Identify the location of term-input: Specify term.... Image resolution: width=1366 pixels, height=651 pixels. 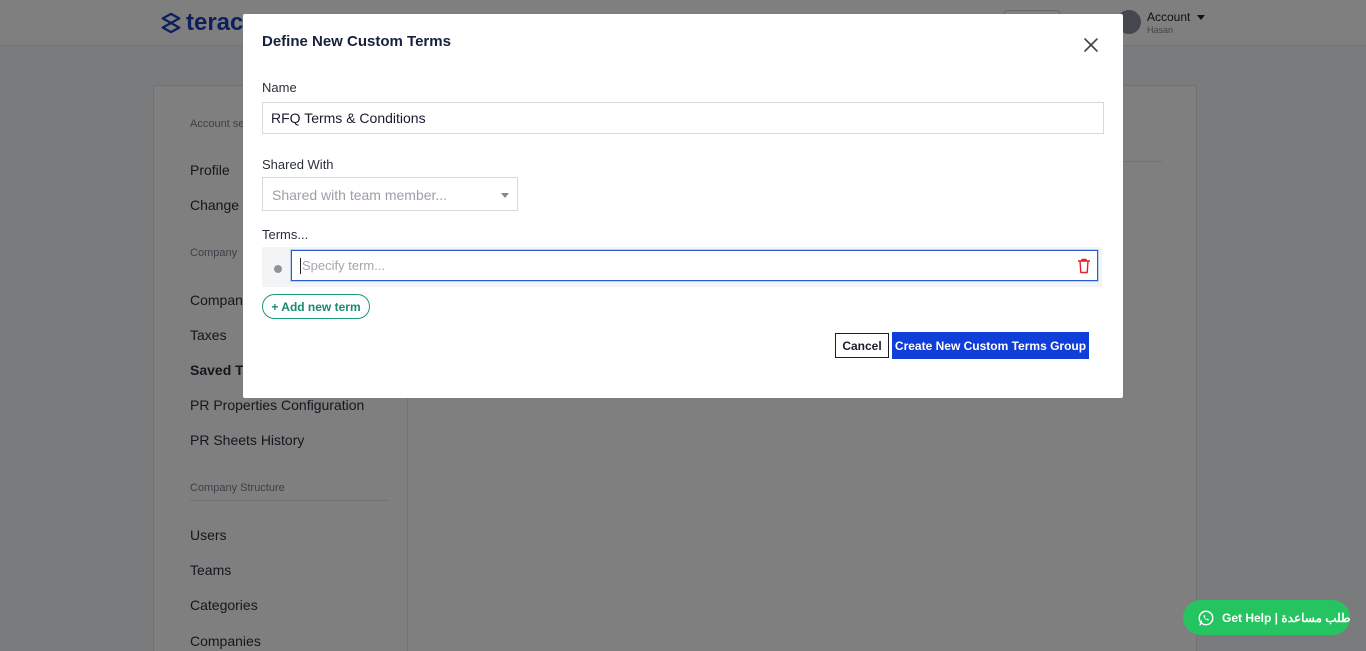
(694, 265).